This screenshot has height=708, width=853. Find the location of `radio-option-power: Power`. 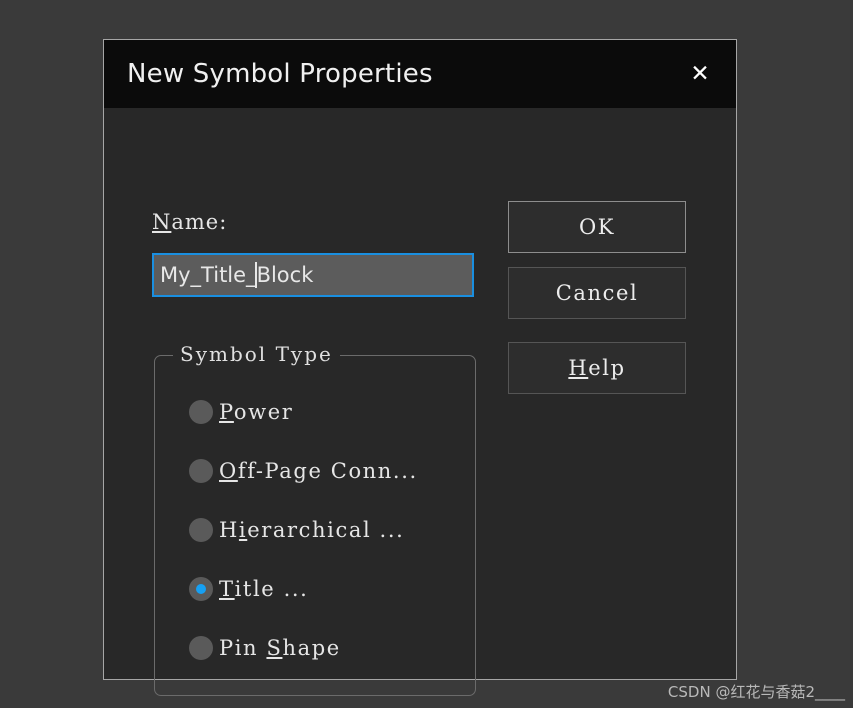

radio-option-power: Power is located at coordinates (241, 412).